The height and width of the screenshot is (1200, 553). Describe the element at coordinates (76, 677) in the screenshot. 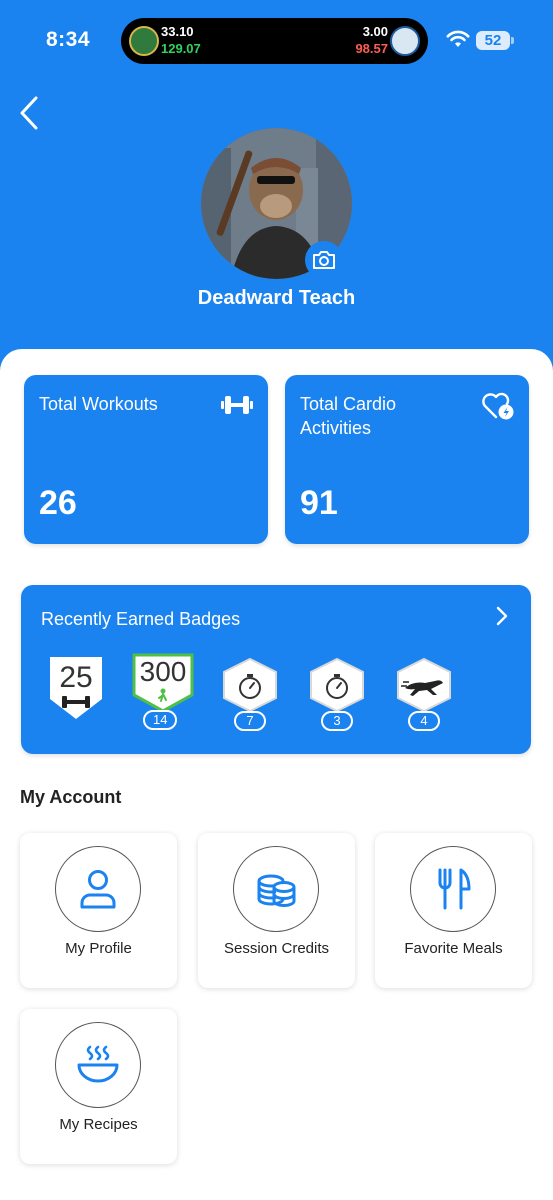

I see `badge-25-text: 25` at that location.